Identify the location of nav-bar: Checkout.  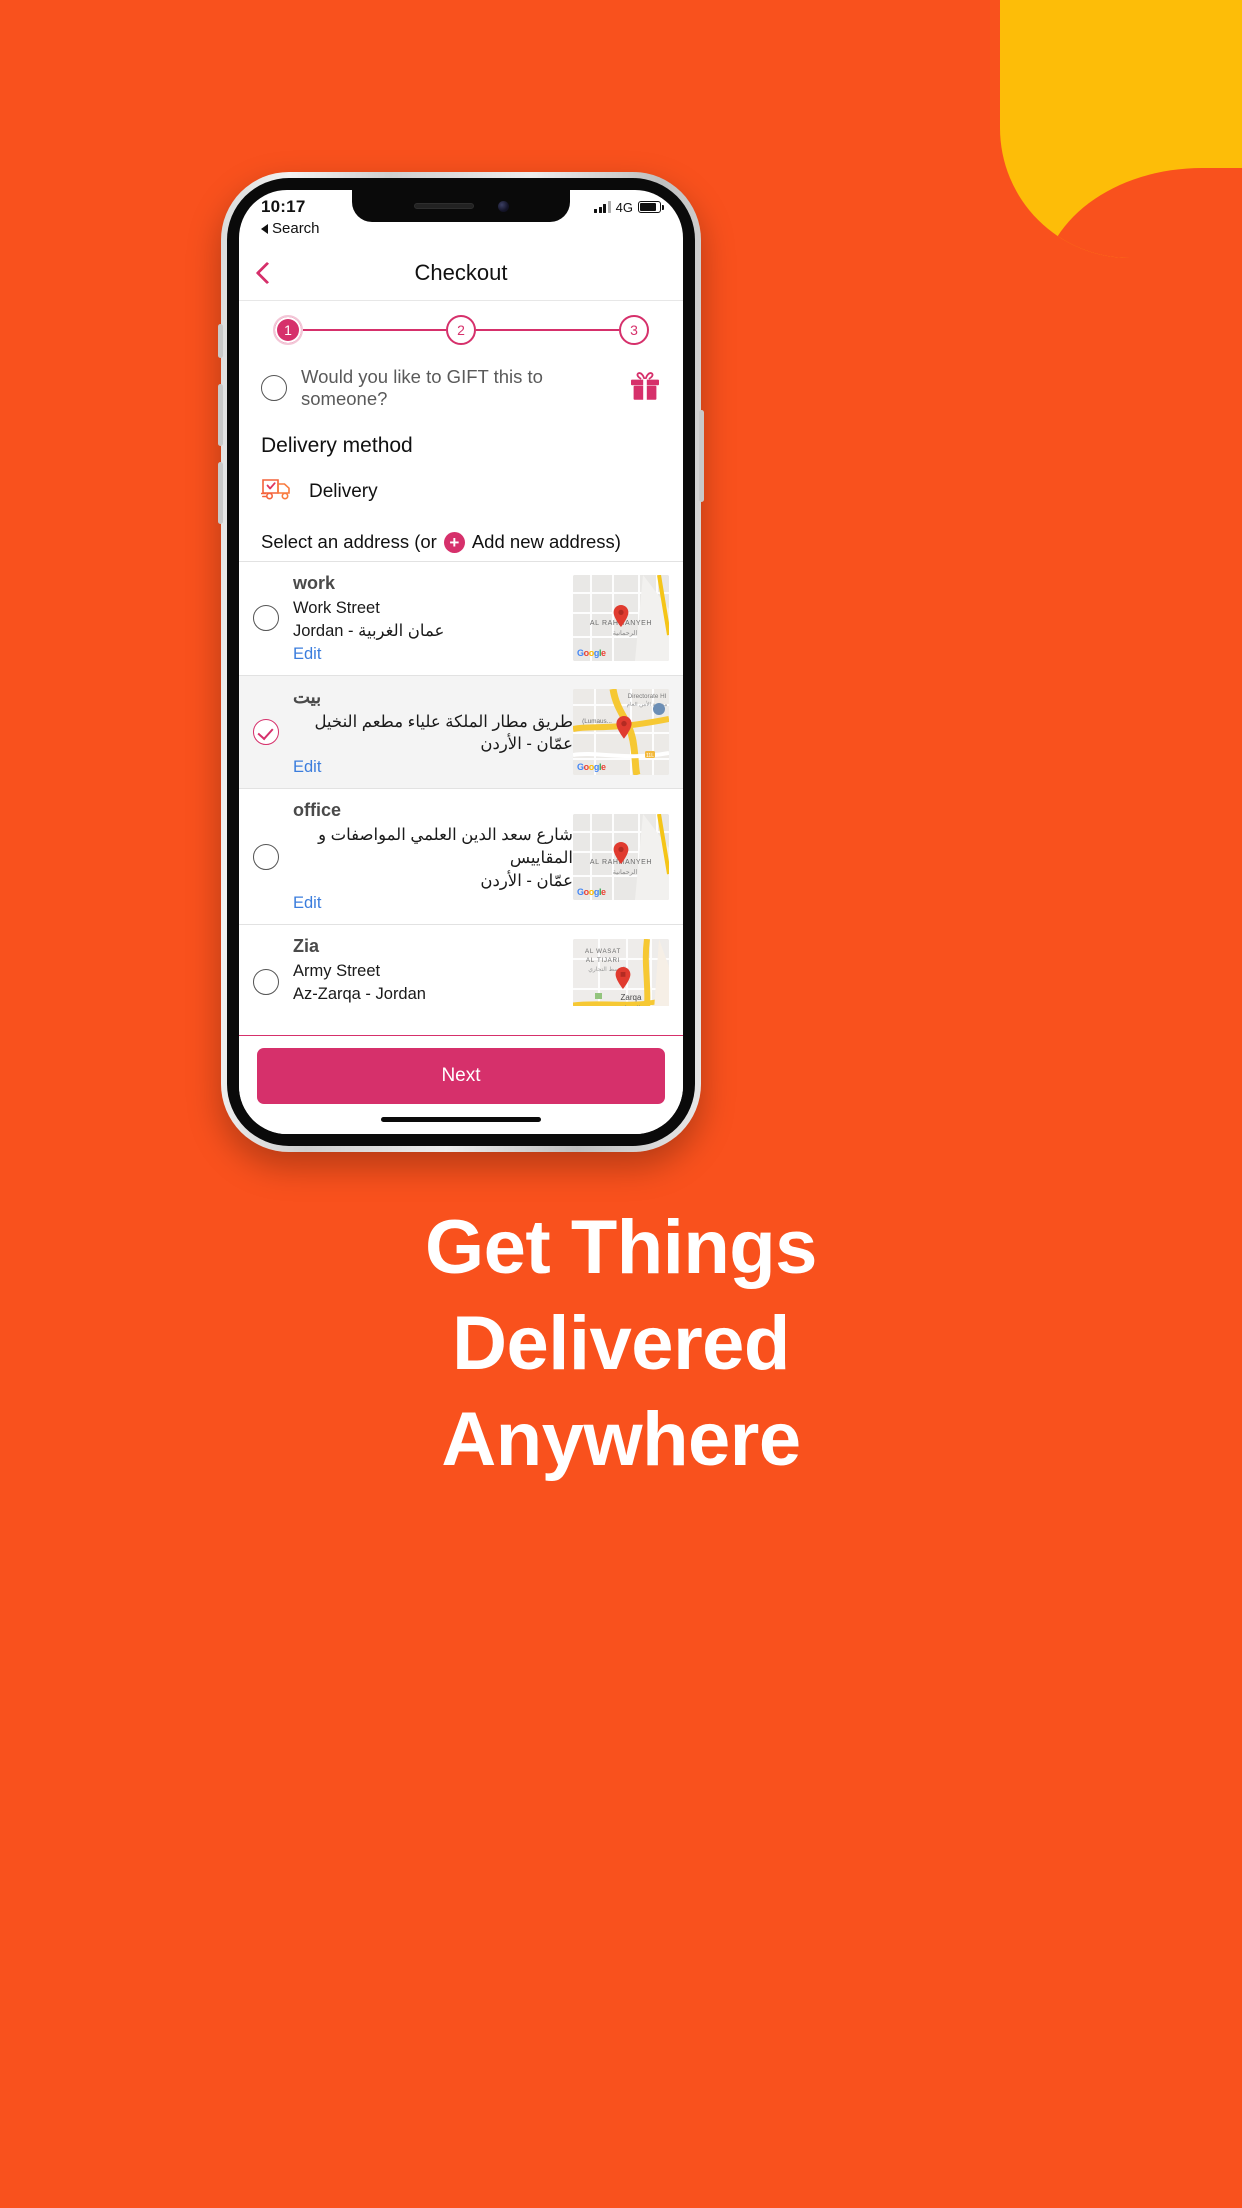
(461, 273).